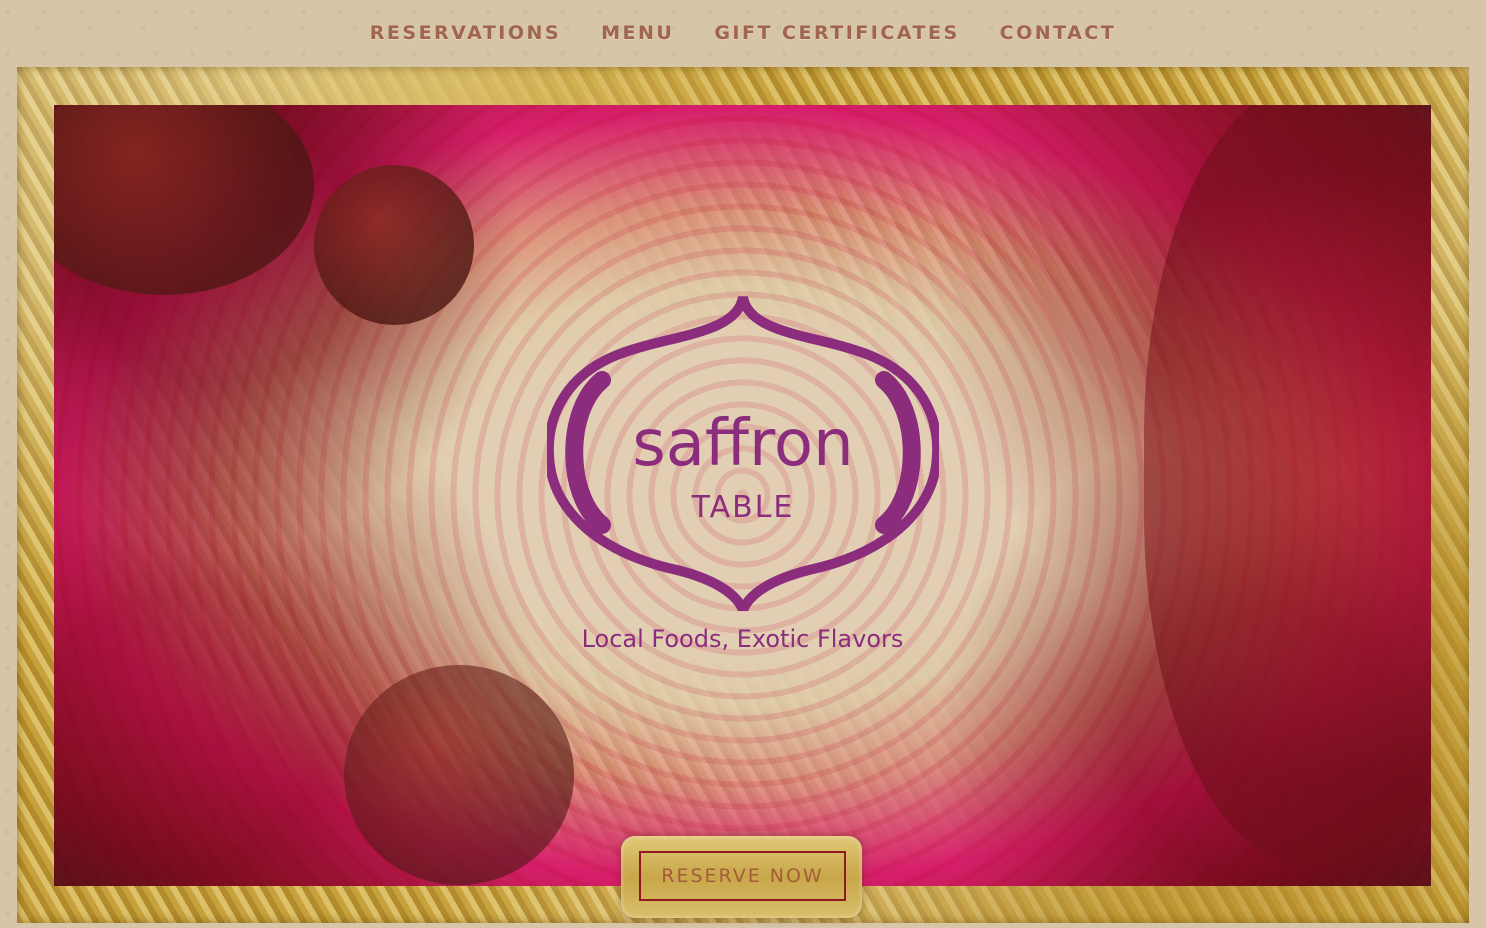 The image size is (1486, 928). Describe the element at coordinates (836, 33) in the screenshot. I see `nav-gift-certificates: GIFT CERTIFICATES` at that location.